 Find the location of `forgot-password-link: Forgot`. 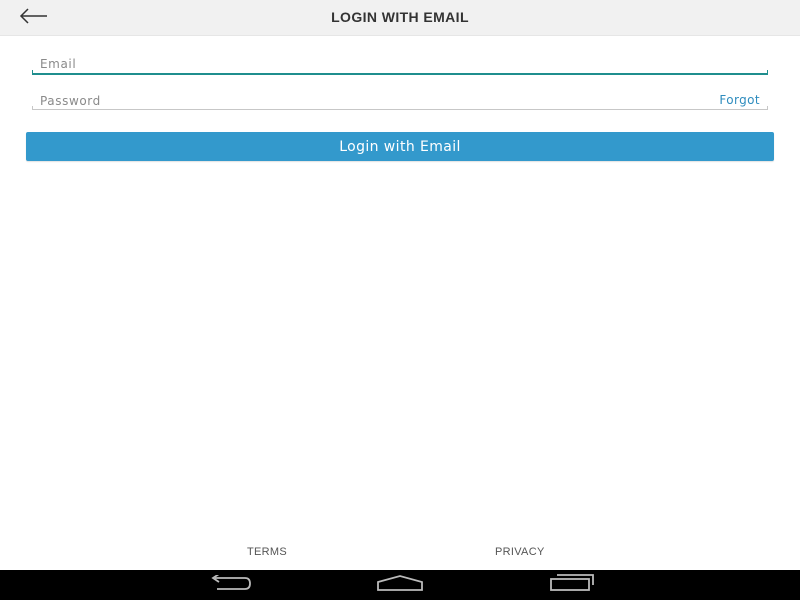

forgot-password-link: Forgot is located at coordinates (739, 100).